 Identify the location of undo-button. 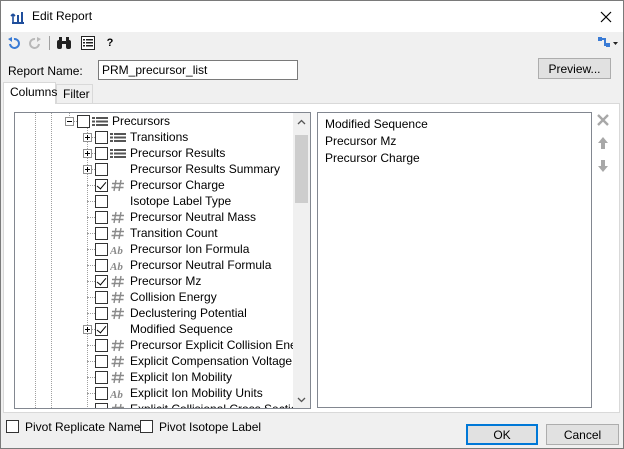
(14, 43).